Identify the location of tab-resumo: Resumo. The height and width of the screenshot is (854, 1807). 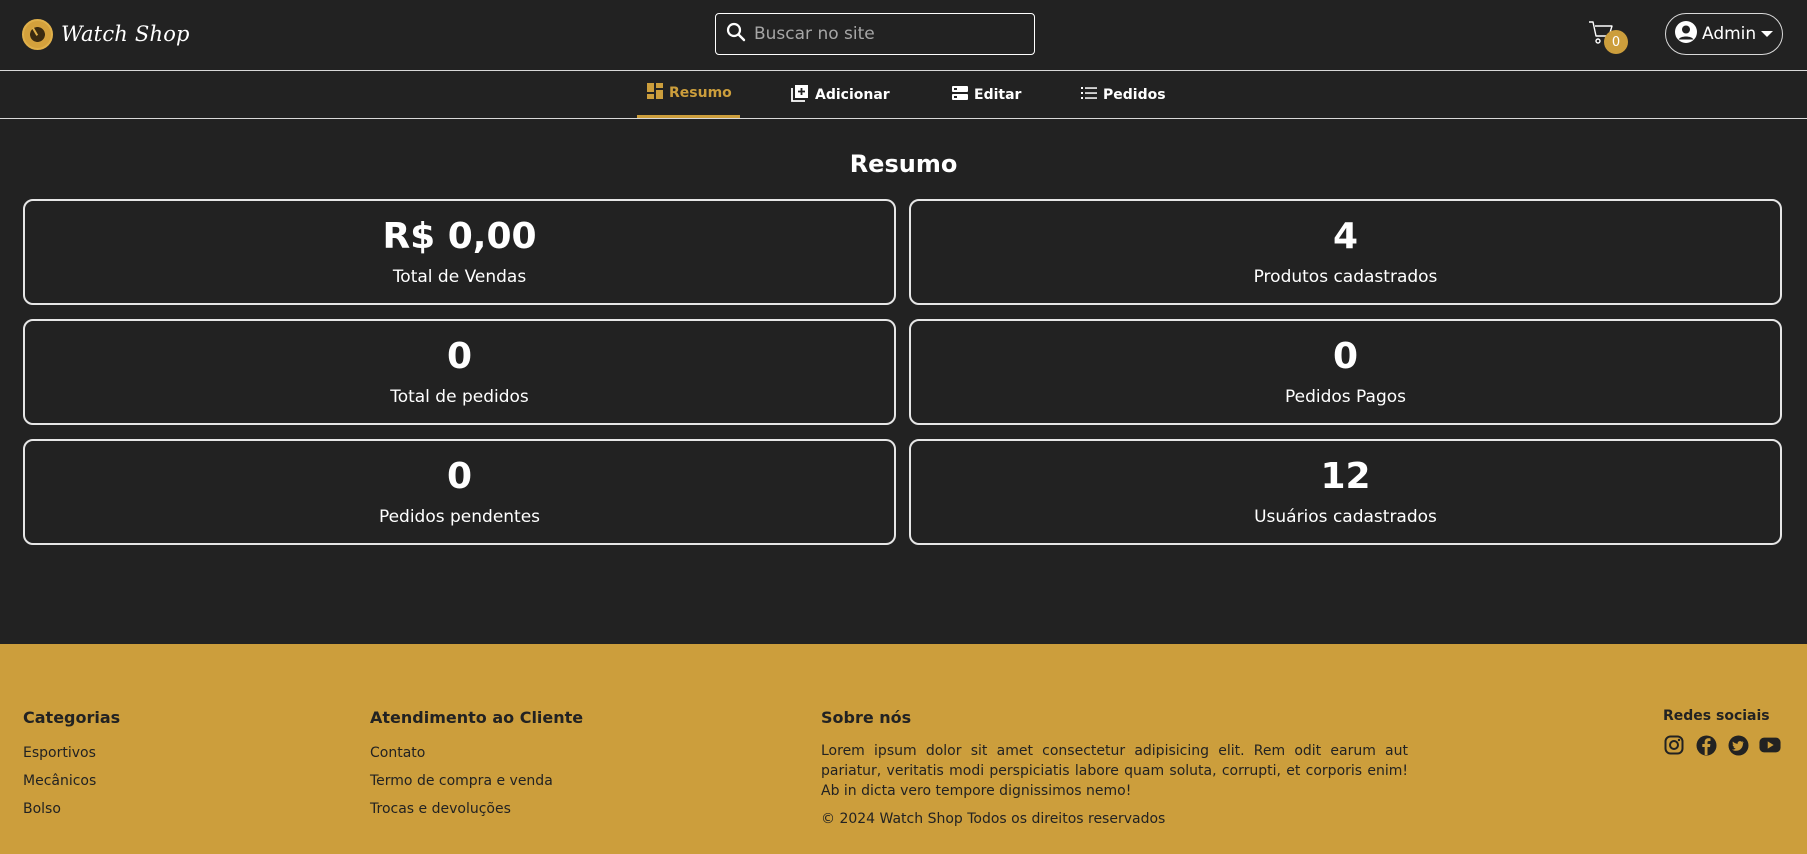
(688, 94).